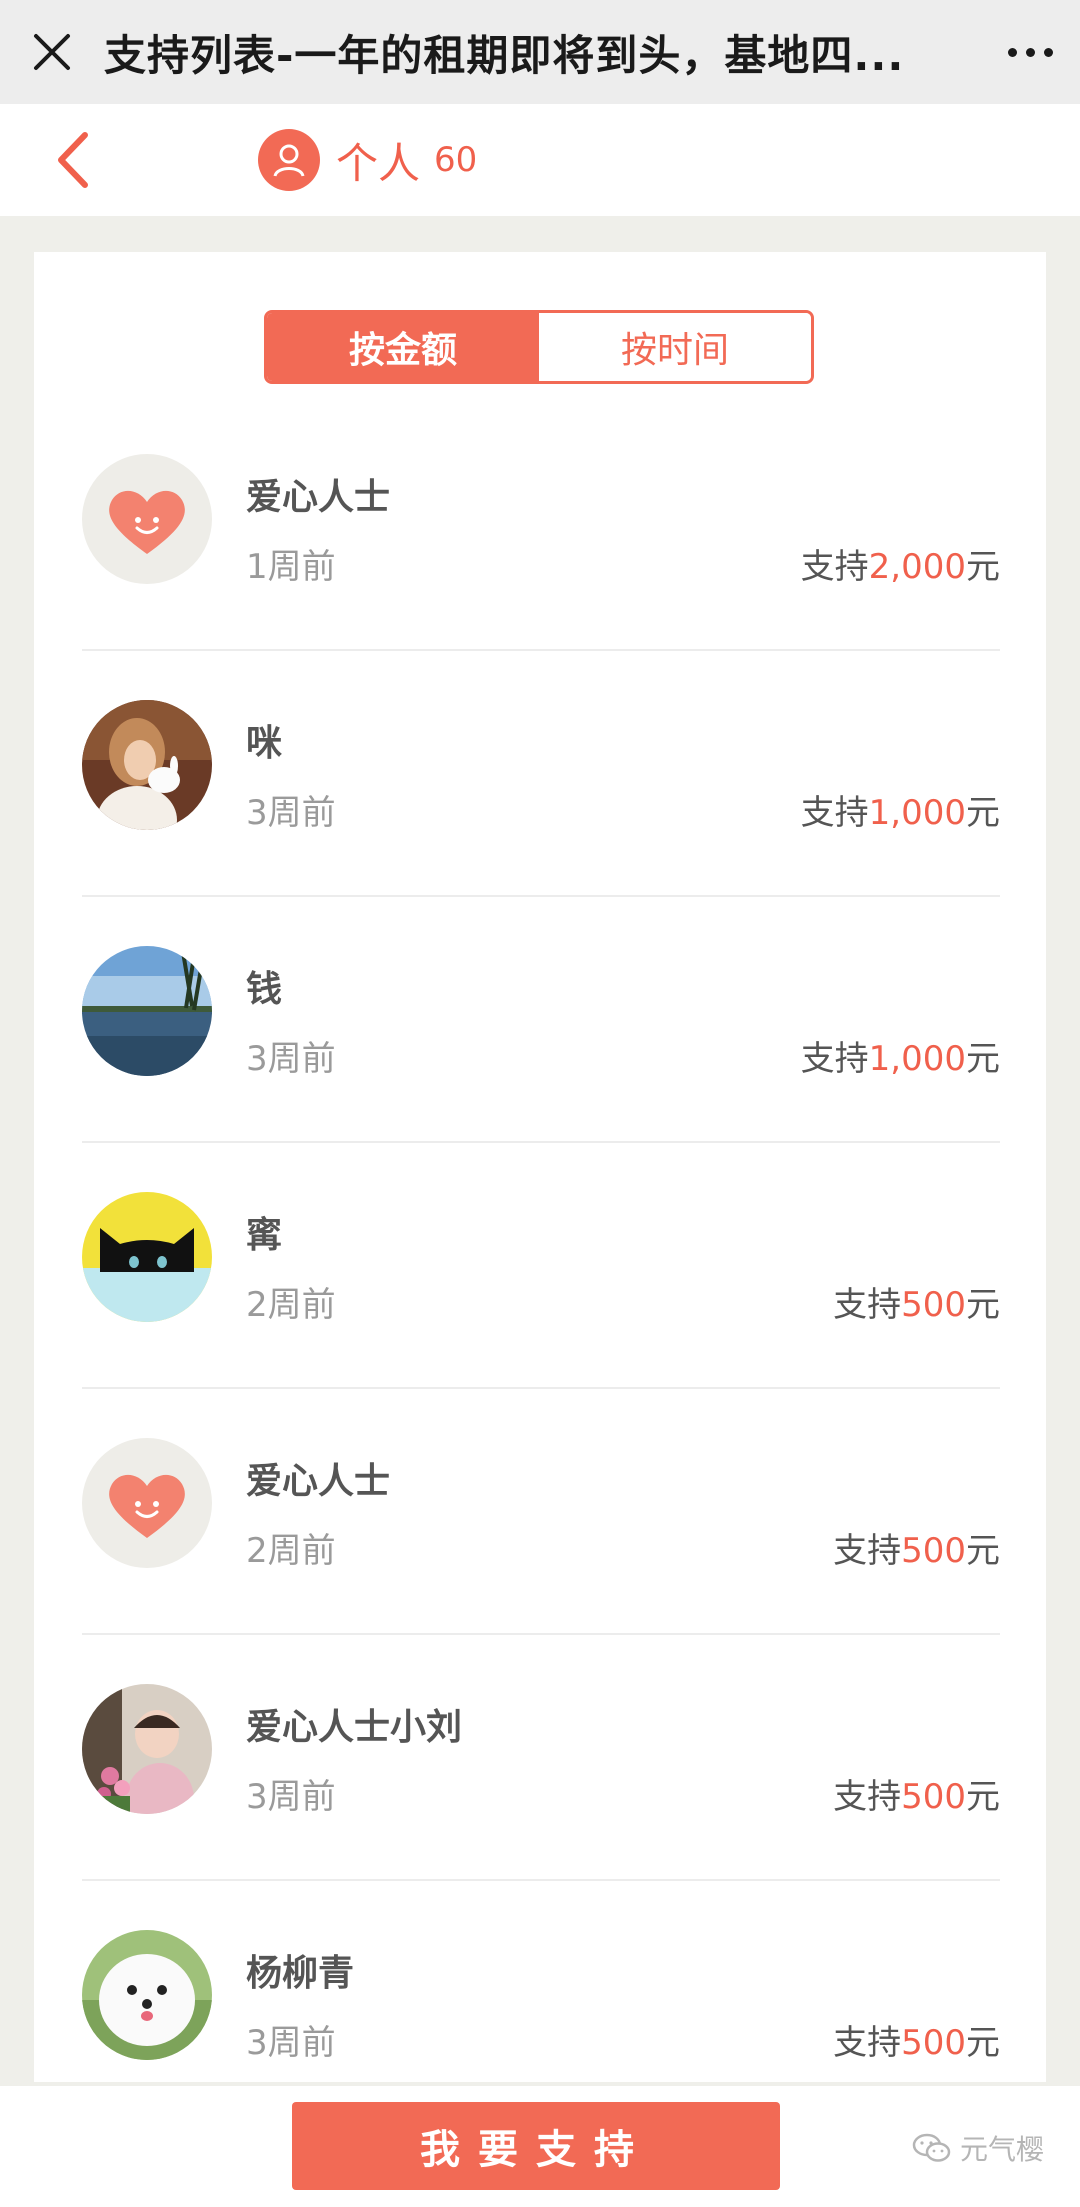 The image size is (1080, 2207). Describe the element at coordinates (541, 1757) in the screenshot. I see `list-item: 爱心人士小刘 3周前 支持500元` at that location.